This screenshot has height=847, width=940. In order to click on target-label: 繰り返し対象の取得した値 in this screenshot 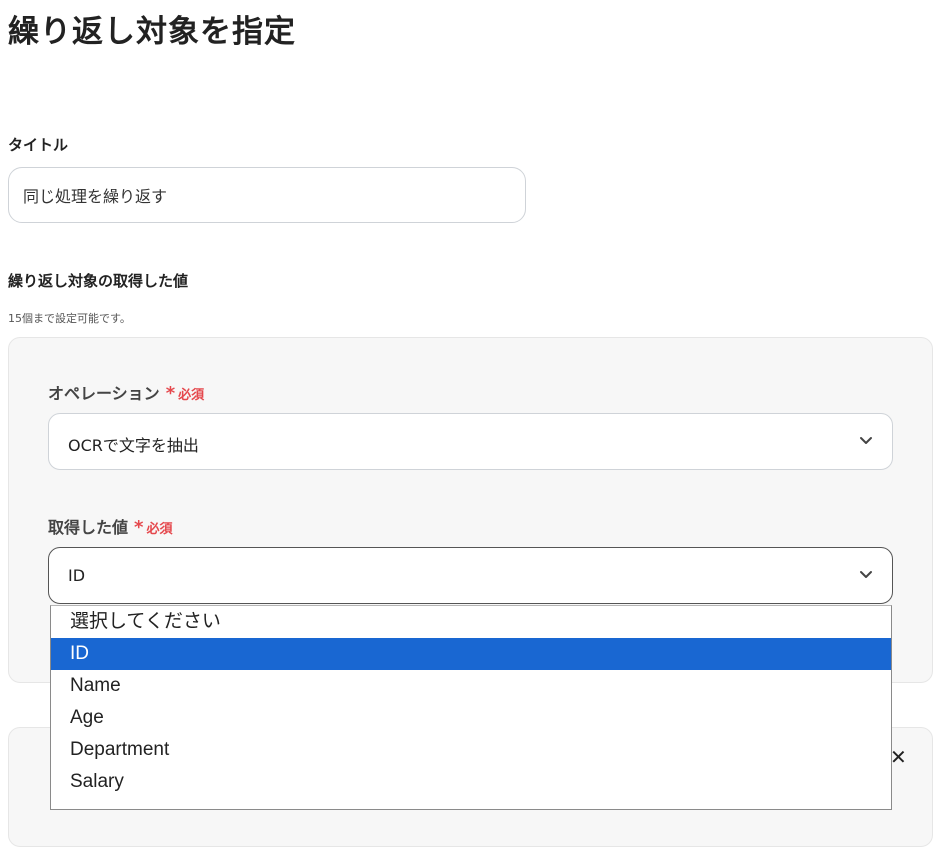, I will do `click(98, 281)`.